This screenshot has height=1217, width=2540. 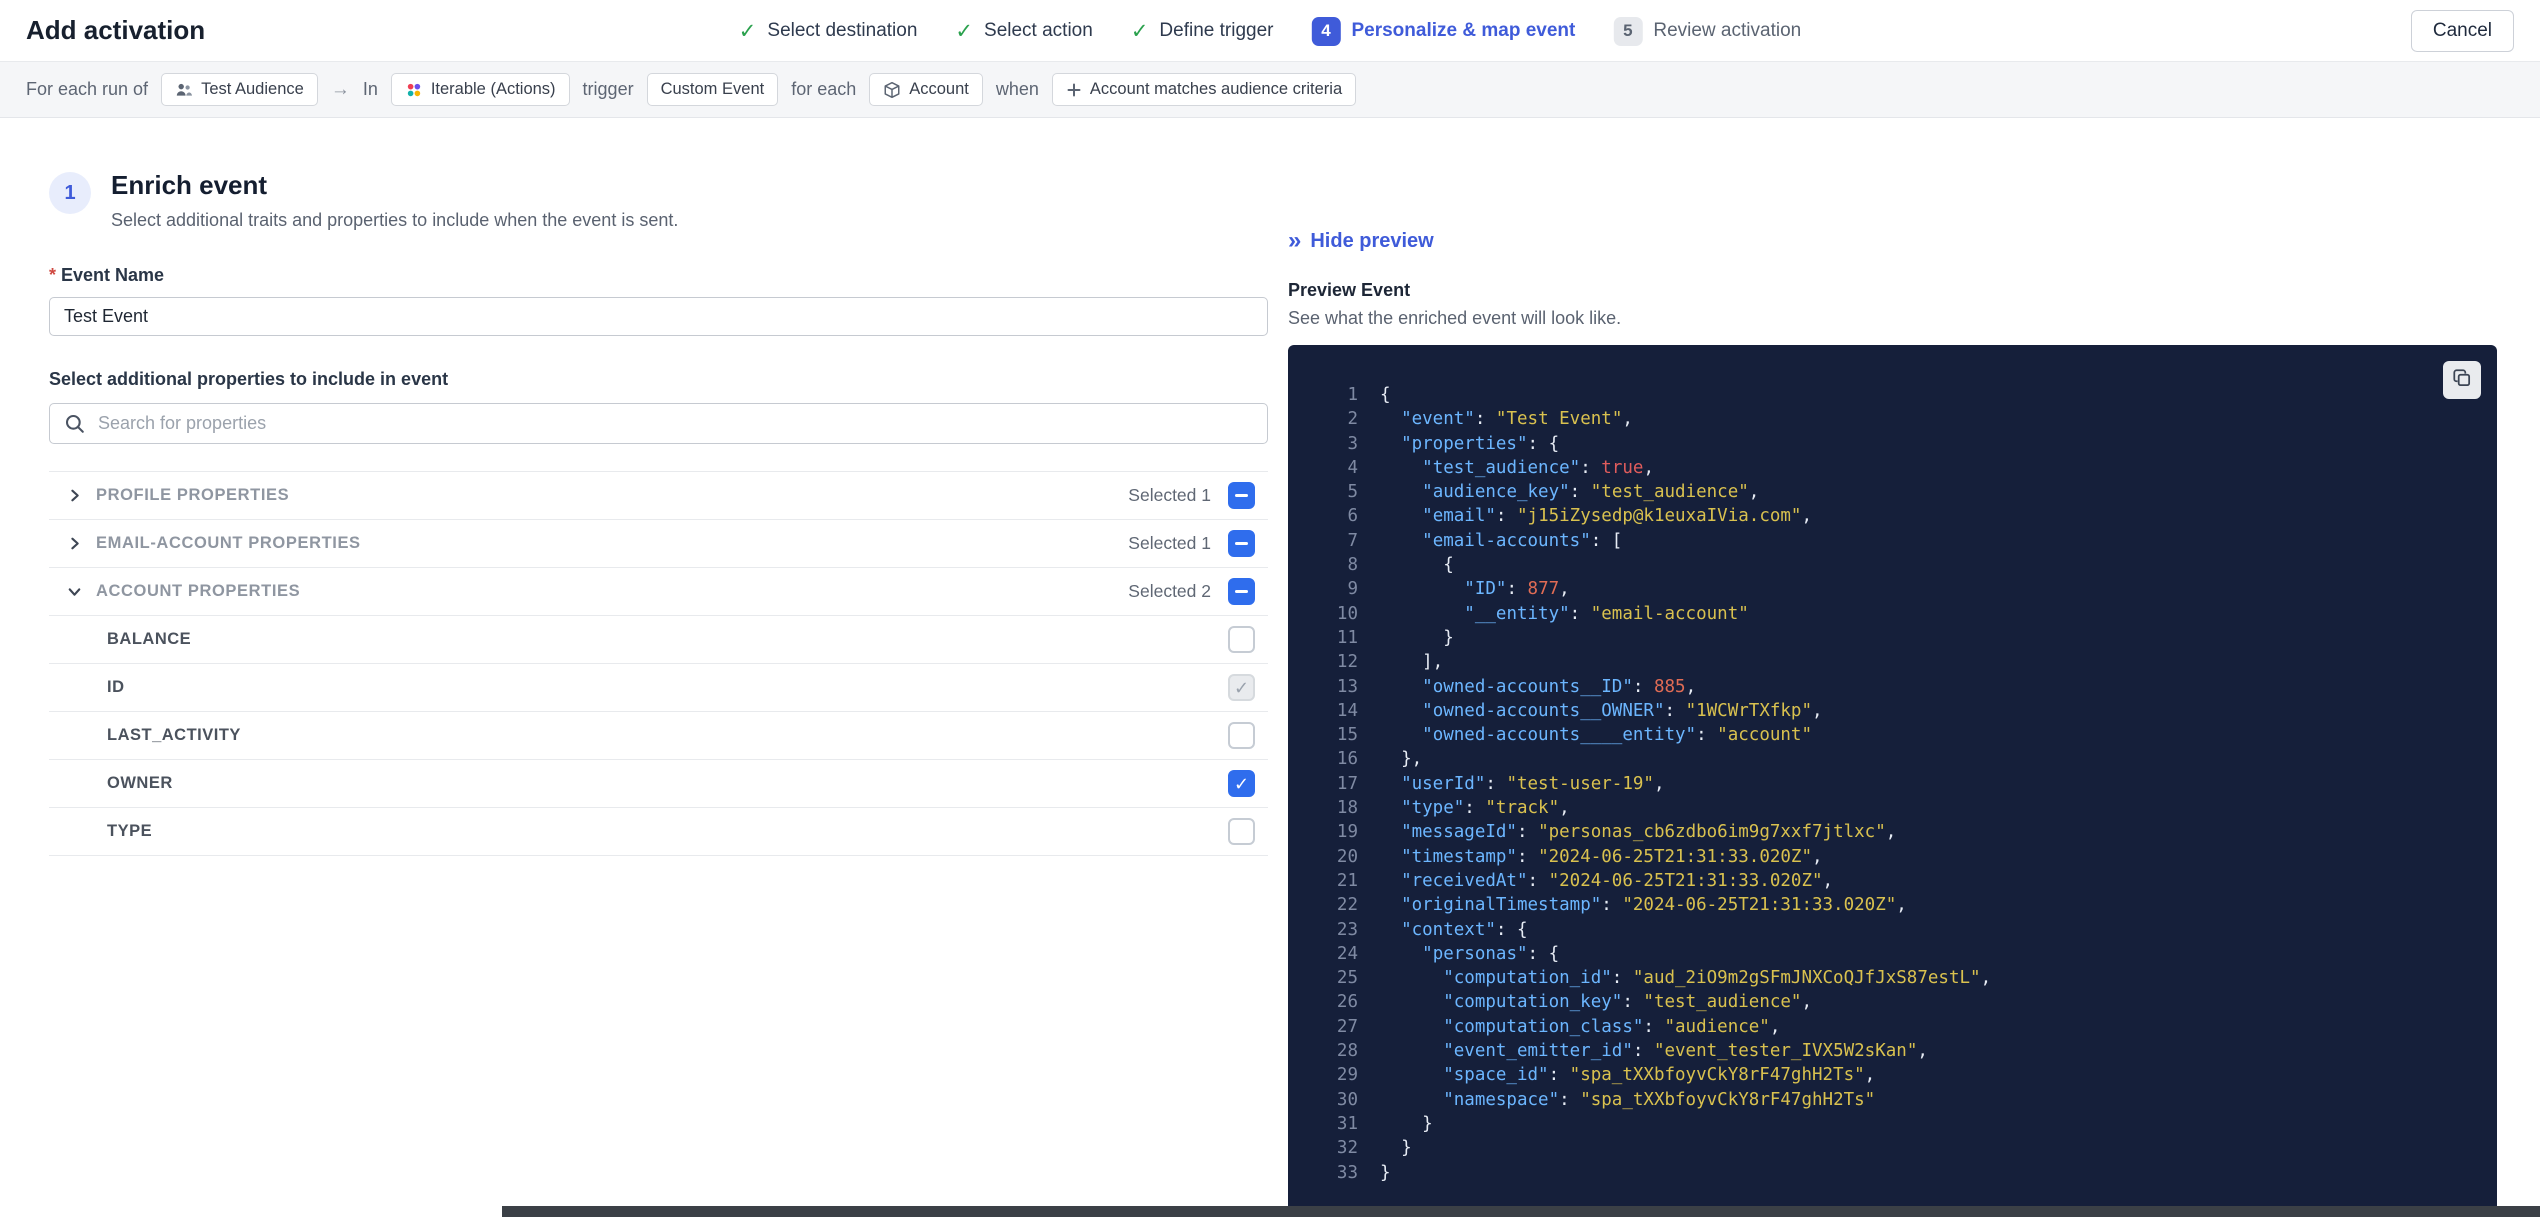 I want to click on line-number: 10, so click(x=1347, y=613).